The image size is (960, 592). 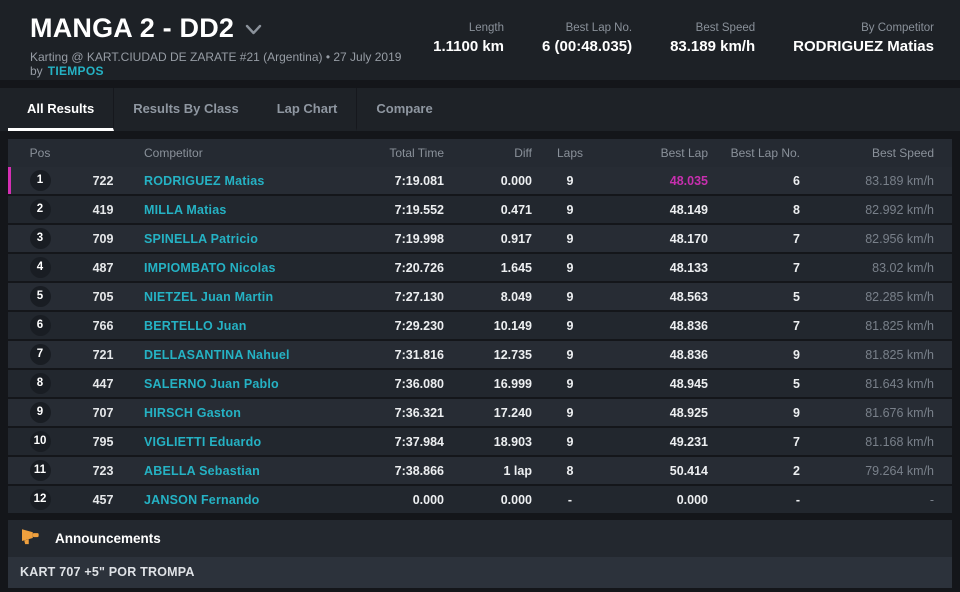 I want to click on total-time-cell: 0.000, so click(x=428, y=499).